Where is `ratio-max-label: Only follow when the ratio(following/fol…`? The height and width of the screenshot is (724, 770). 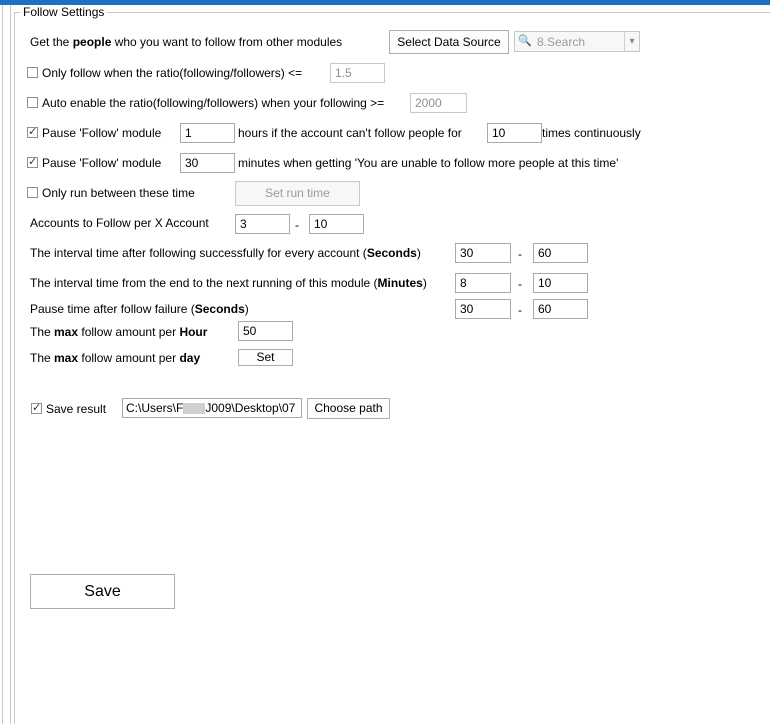
ratio-max-label: Only follow when the ratio(following/fol… is located at coordinates (172, 73).